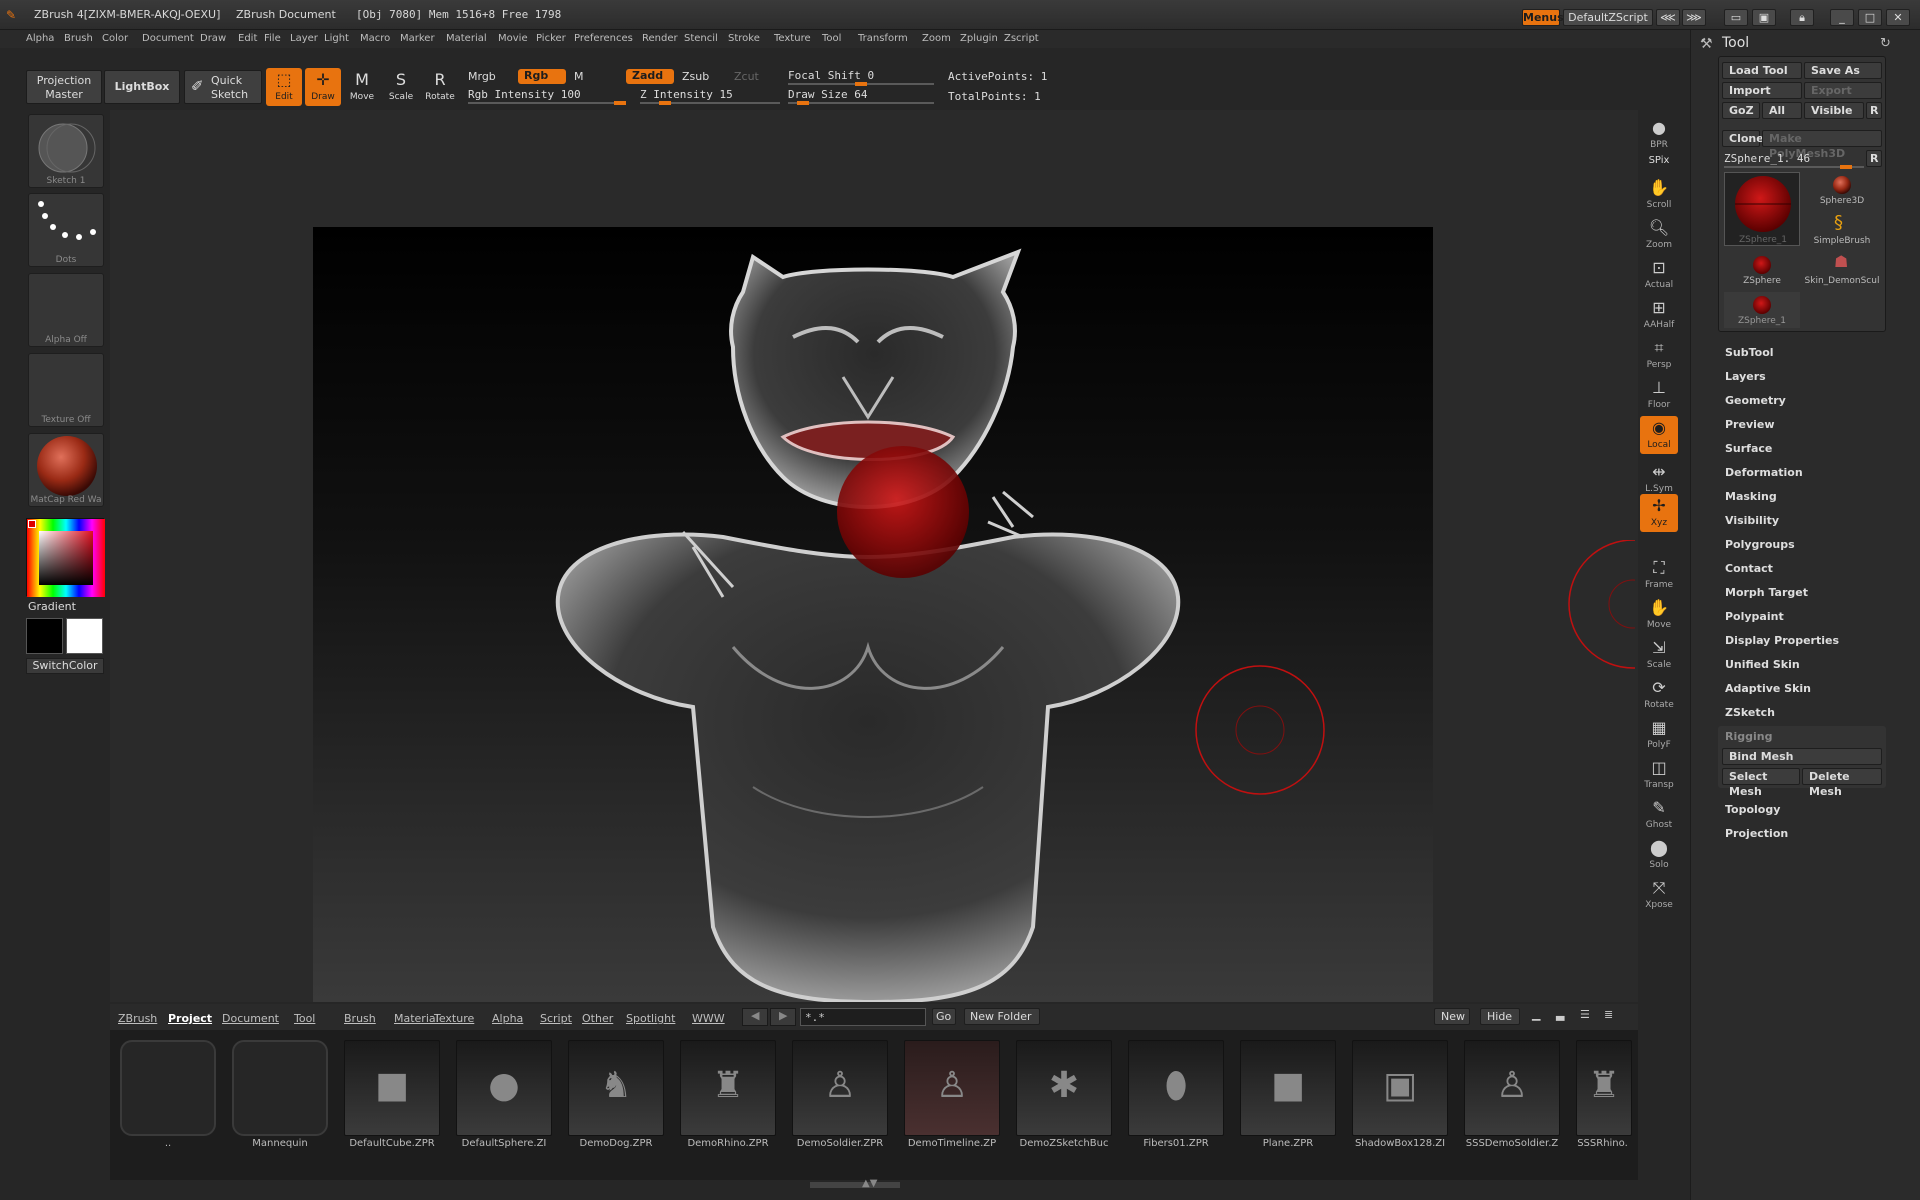 The height and width of the screenshot is (1200, 1920). What do you see at coordinates (1659, 395) in the screenshot?
I see `shelf-floor-button: ⊥ Floor` at bounding box center [1659, 395].